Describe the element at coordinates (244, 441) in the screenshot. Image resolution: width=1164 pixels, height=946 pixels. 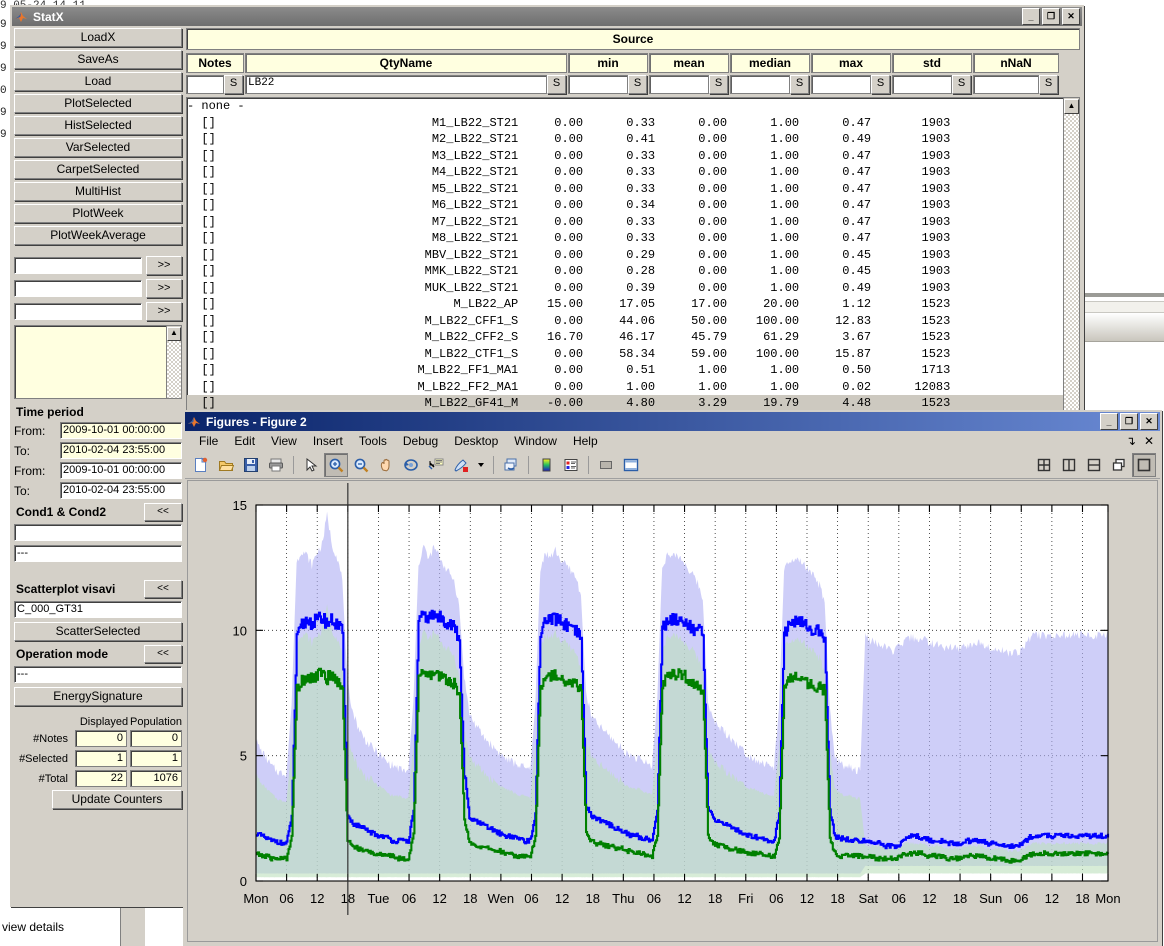
I see `menu-edit: Edit` at that location.